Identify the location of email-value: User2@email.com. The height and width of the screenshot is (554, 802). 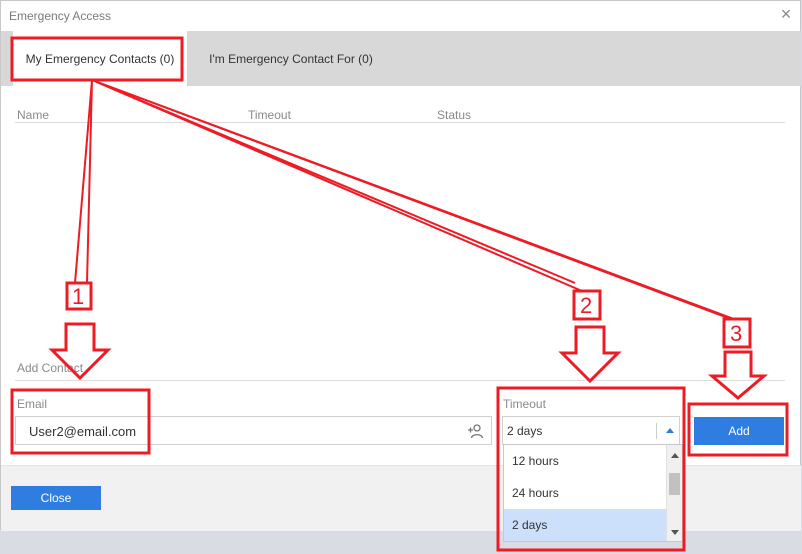
(82, 431).